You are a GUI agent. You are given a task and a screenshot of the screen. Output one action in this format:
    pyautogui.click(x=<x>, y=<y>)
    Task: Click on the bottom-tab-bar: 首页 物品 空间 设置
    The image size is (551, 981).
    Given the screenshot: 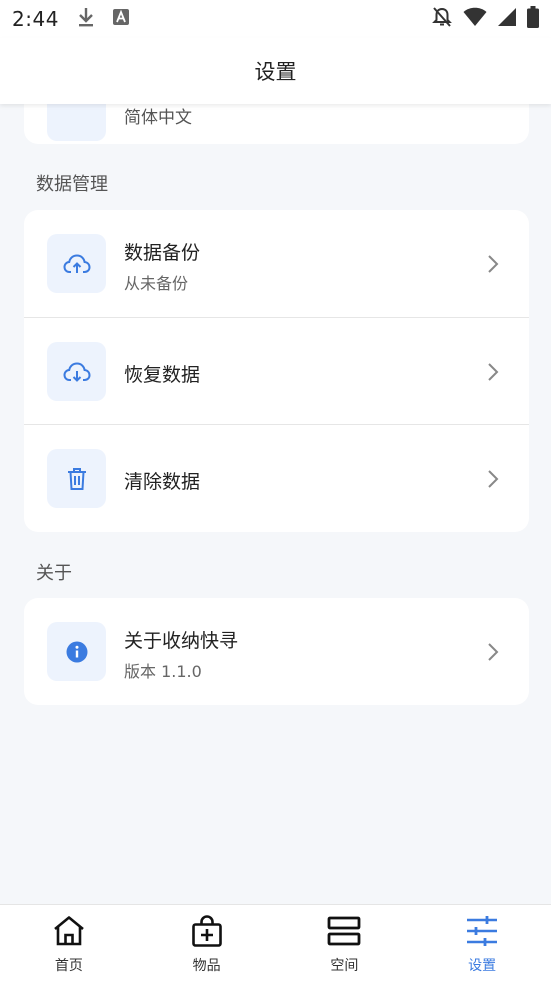 What is the action you would take?
    pyautogui.click(x=275, y=942)
    